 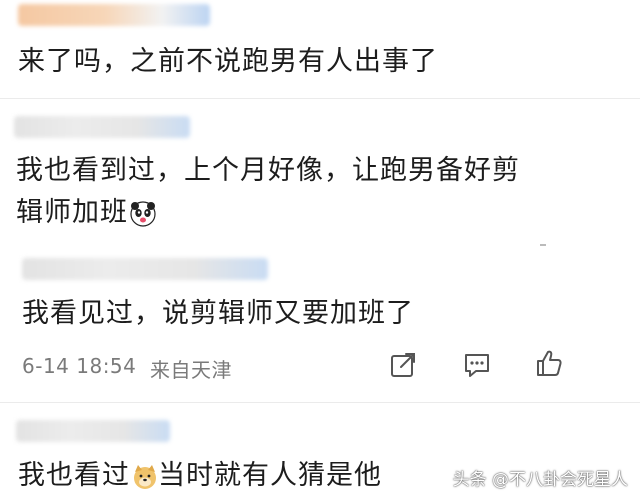 What do you see at coordinates (543, 245) in the screenshot?
I see `more-dot` at bounding box center [543, 245].